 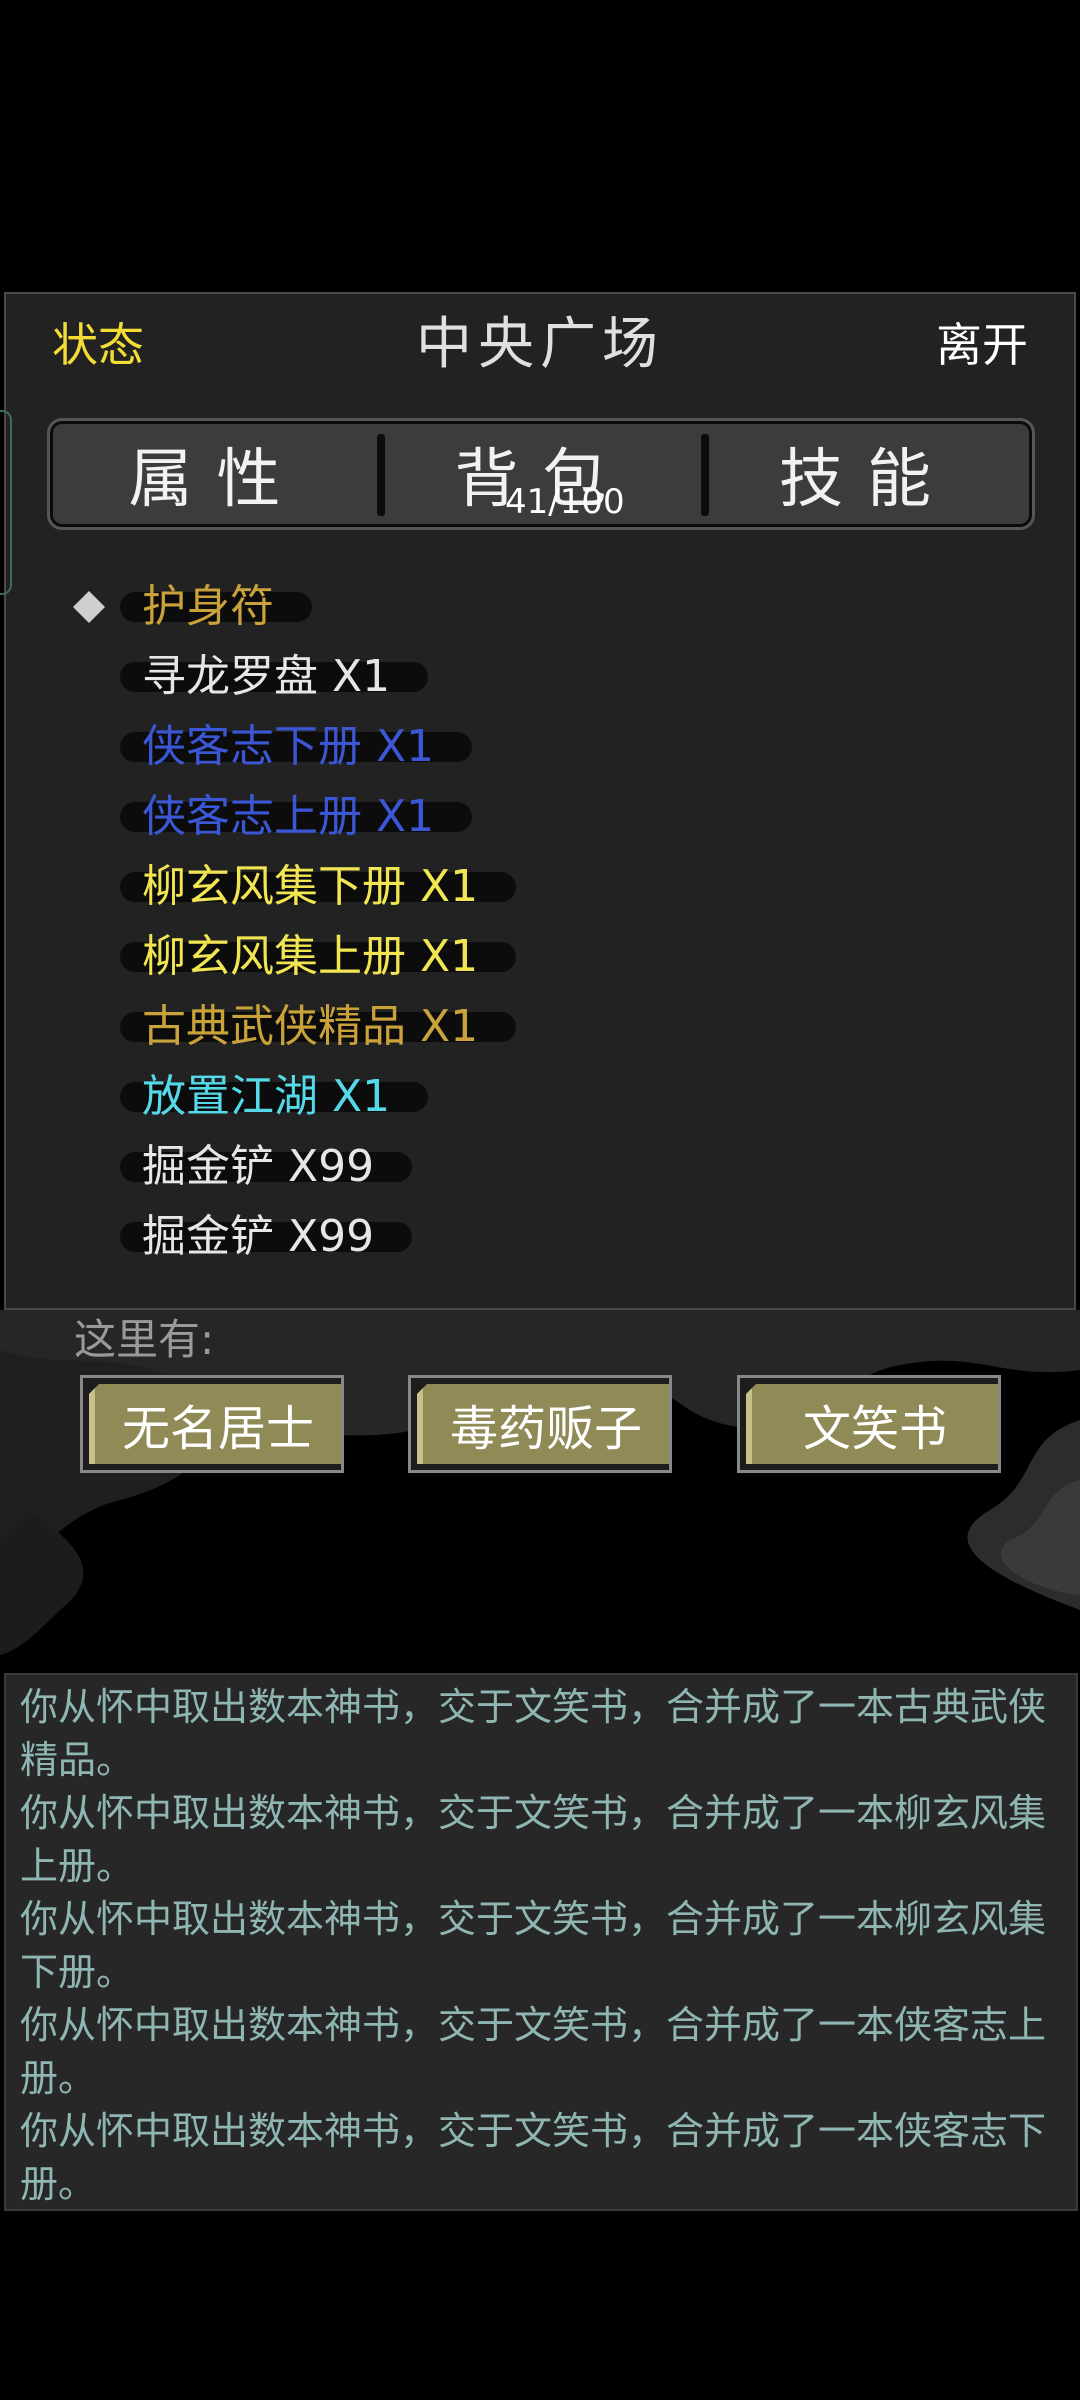 I want to click on location-title: 中央广场, so click(x=540, y=344).